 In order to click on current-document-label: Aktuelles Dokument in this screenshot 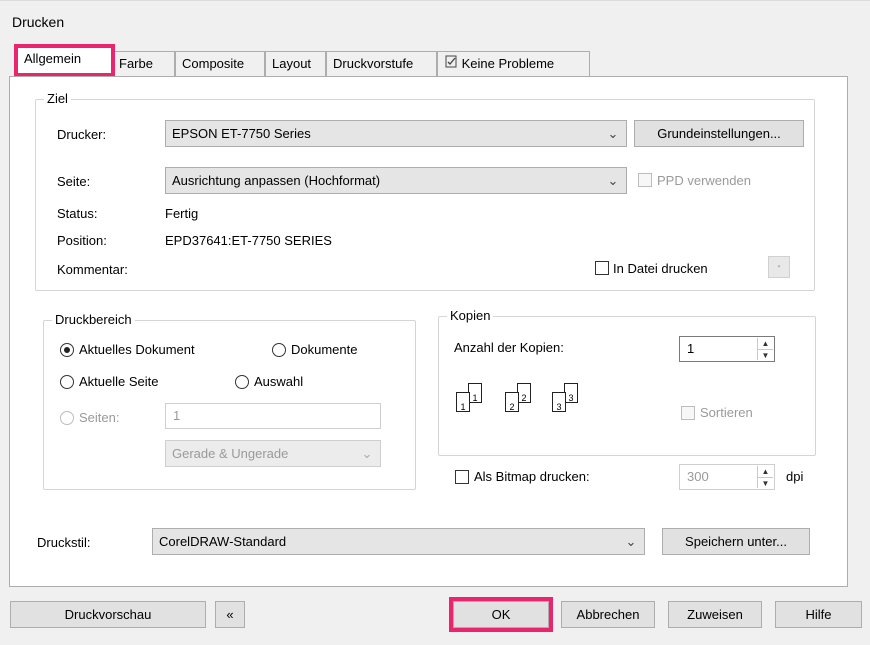, I will do `click(137, 349)`.